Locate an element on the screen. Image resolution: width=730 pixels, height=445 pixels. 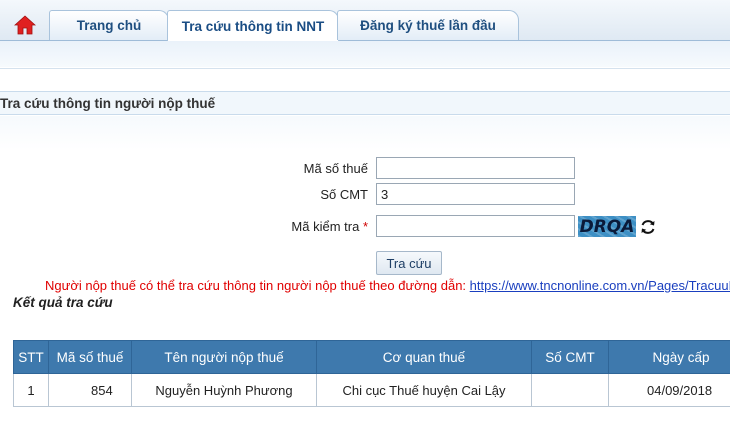
id-number-input is located at coordinates (475, 194).